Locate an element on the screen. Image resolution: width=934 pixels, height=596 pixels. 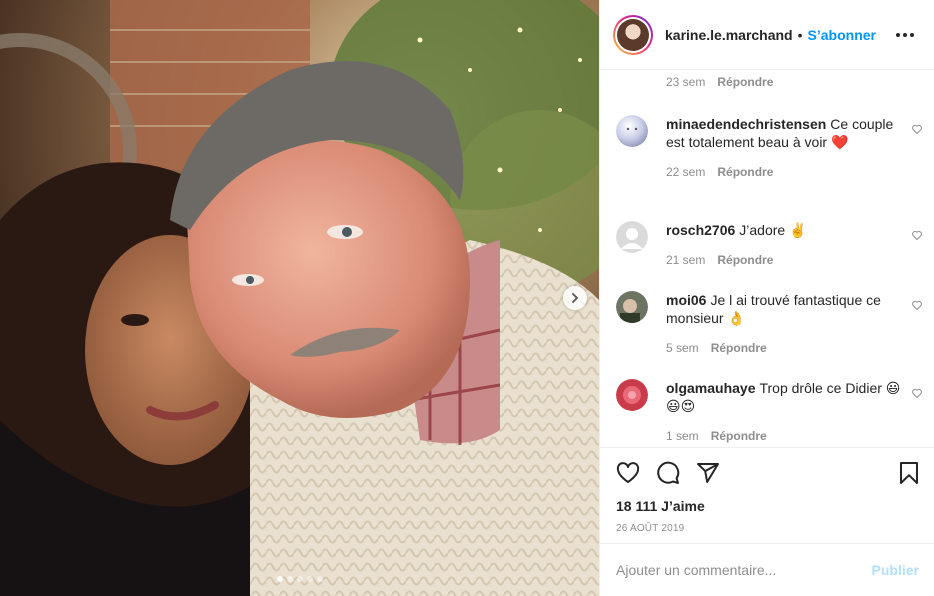
add-comment-bar: Publier is located at coordinates (767, 569).